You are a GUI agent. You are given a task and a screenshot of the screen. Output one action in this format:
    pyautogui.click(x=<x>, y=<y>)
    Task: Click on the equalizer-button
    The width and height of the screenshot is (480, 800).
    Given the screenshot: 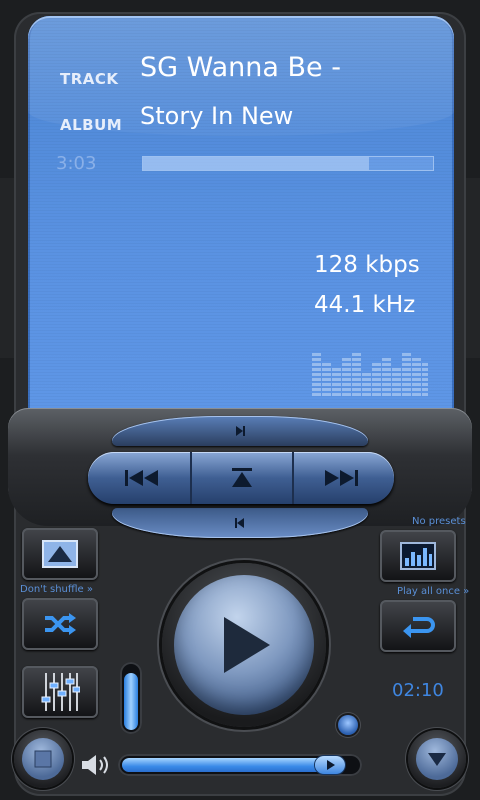 What is the action you would take?
    pyautogui.click(x=60, y=692)
    